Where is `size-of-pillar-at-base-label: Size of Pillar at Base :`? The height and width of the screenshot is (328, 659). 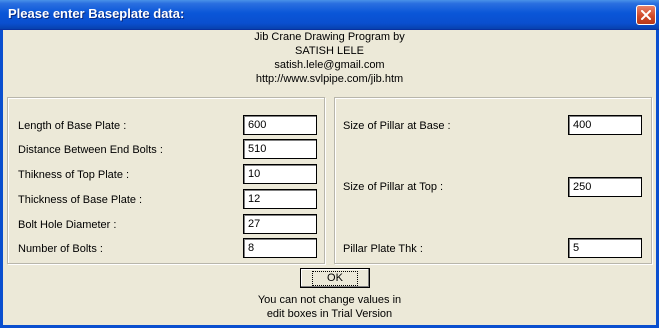 size-of-pillar-at-base-label: Size of Pillar at Base : is located at coordinates (397, 126).